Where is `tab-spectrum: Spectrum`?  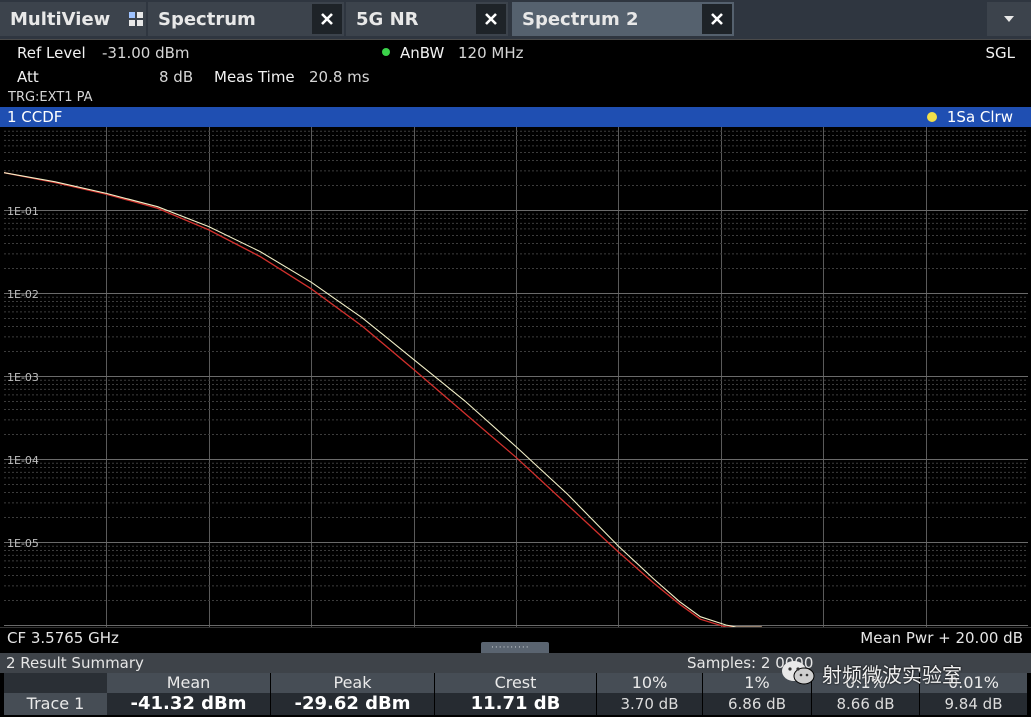 tab-spectrum: Spectrum is located at coordinates (246, 19).